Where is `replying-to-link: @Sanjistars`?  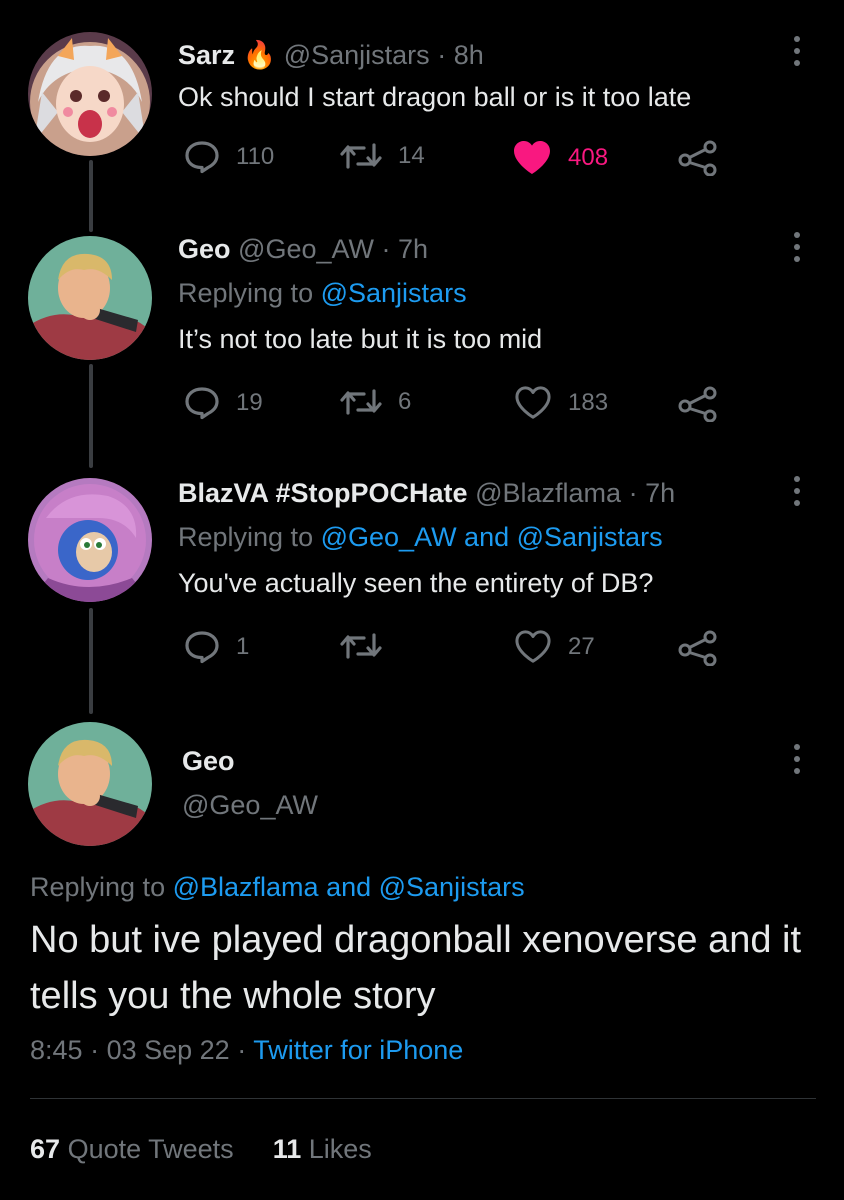 replying-to-link: @Sanjistars is located at coordinates (394, 293).